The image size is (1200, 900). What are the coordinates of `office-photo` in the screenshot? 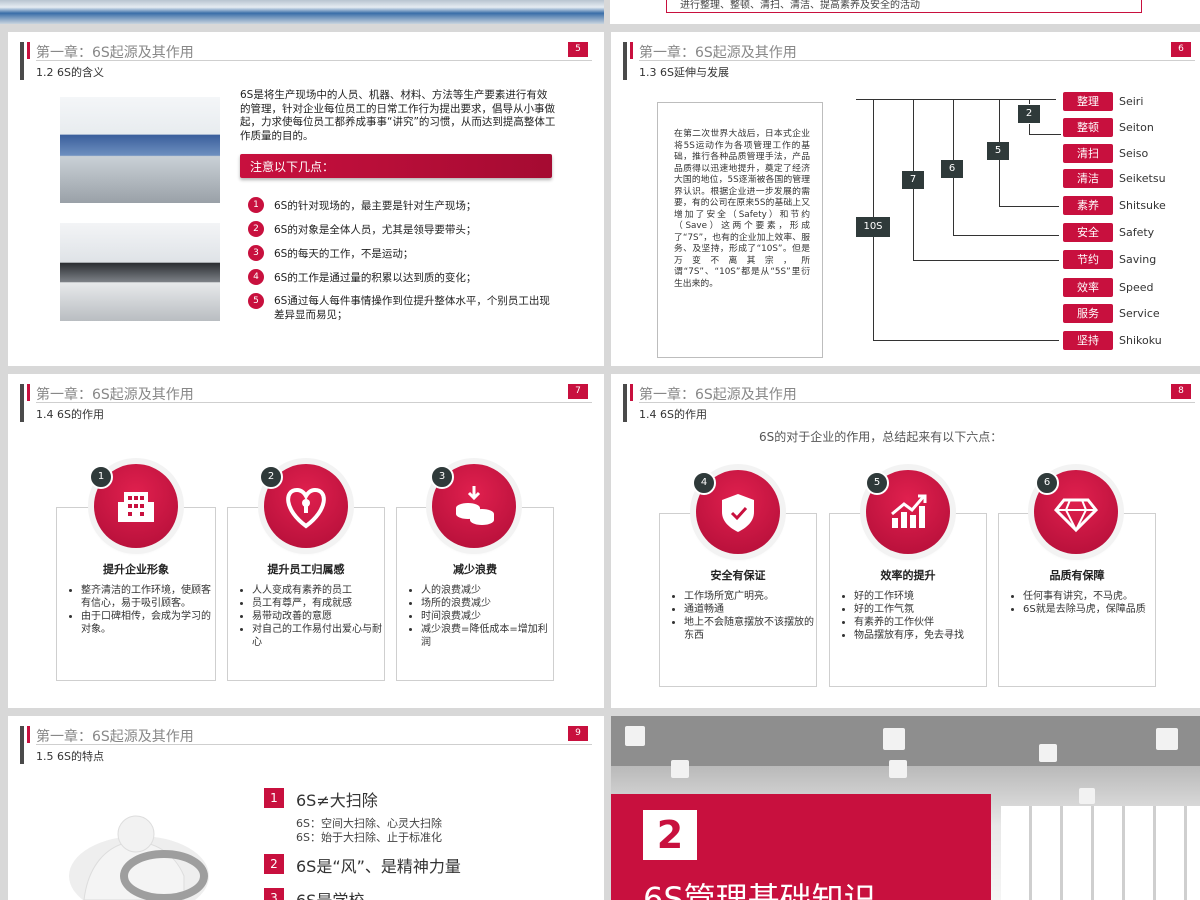 It's located at (140, 272).